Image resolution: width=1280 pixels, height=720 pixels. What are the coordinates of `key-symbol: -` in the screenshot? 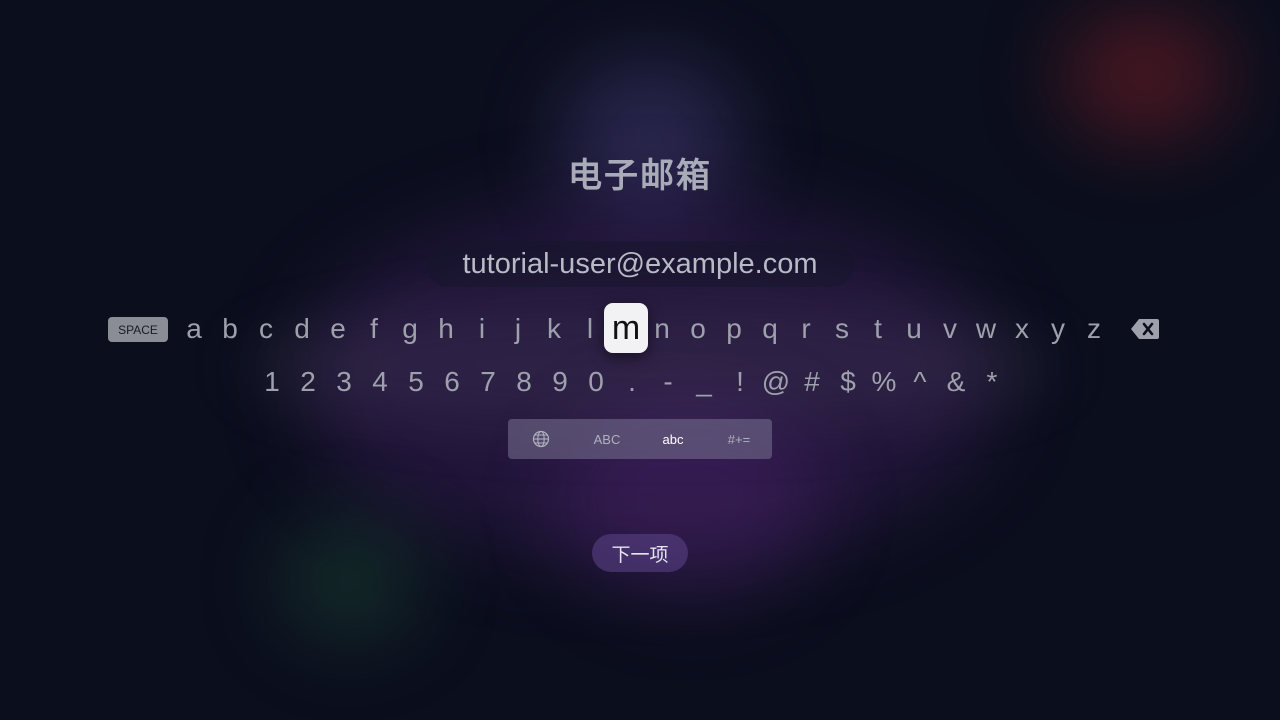 It's located at (668, 382).